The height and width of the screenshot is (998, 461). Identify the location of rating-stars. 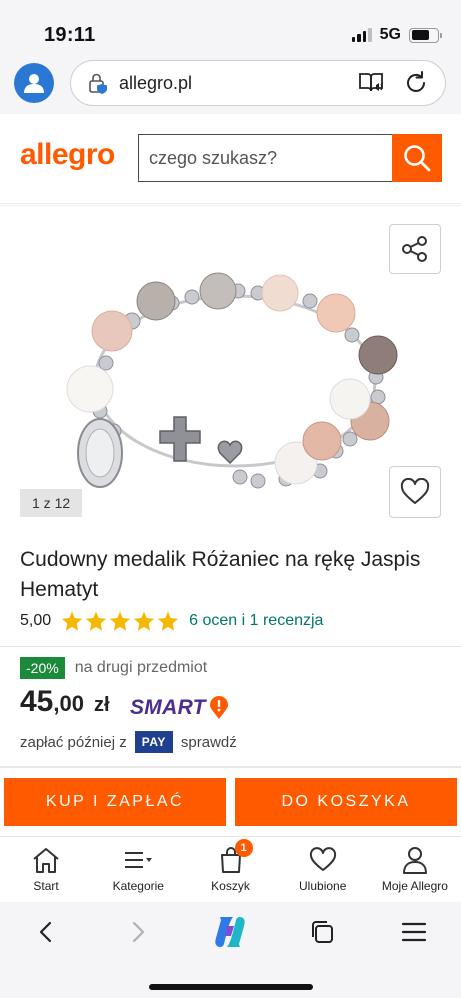
(120, 621).